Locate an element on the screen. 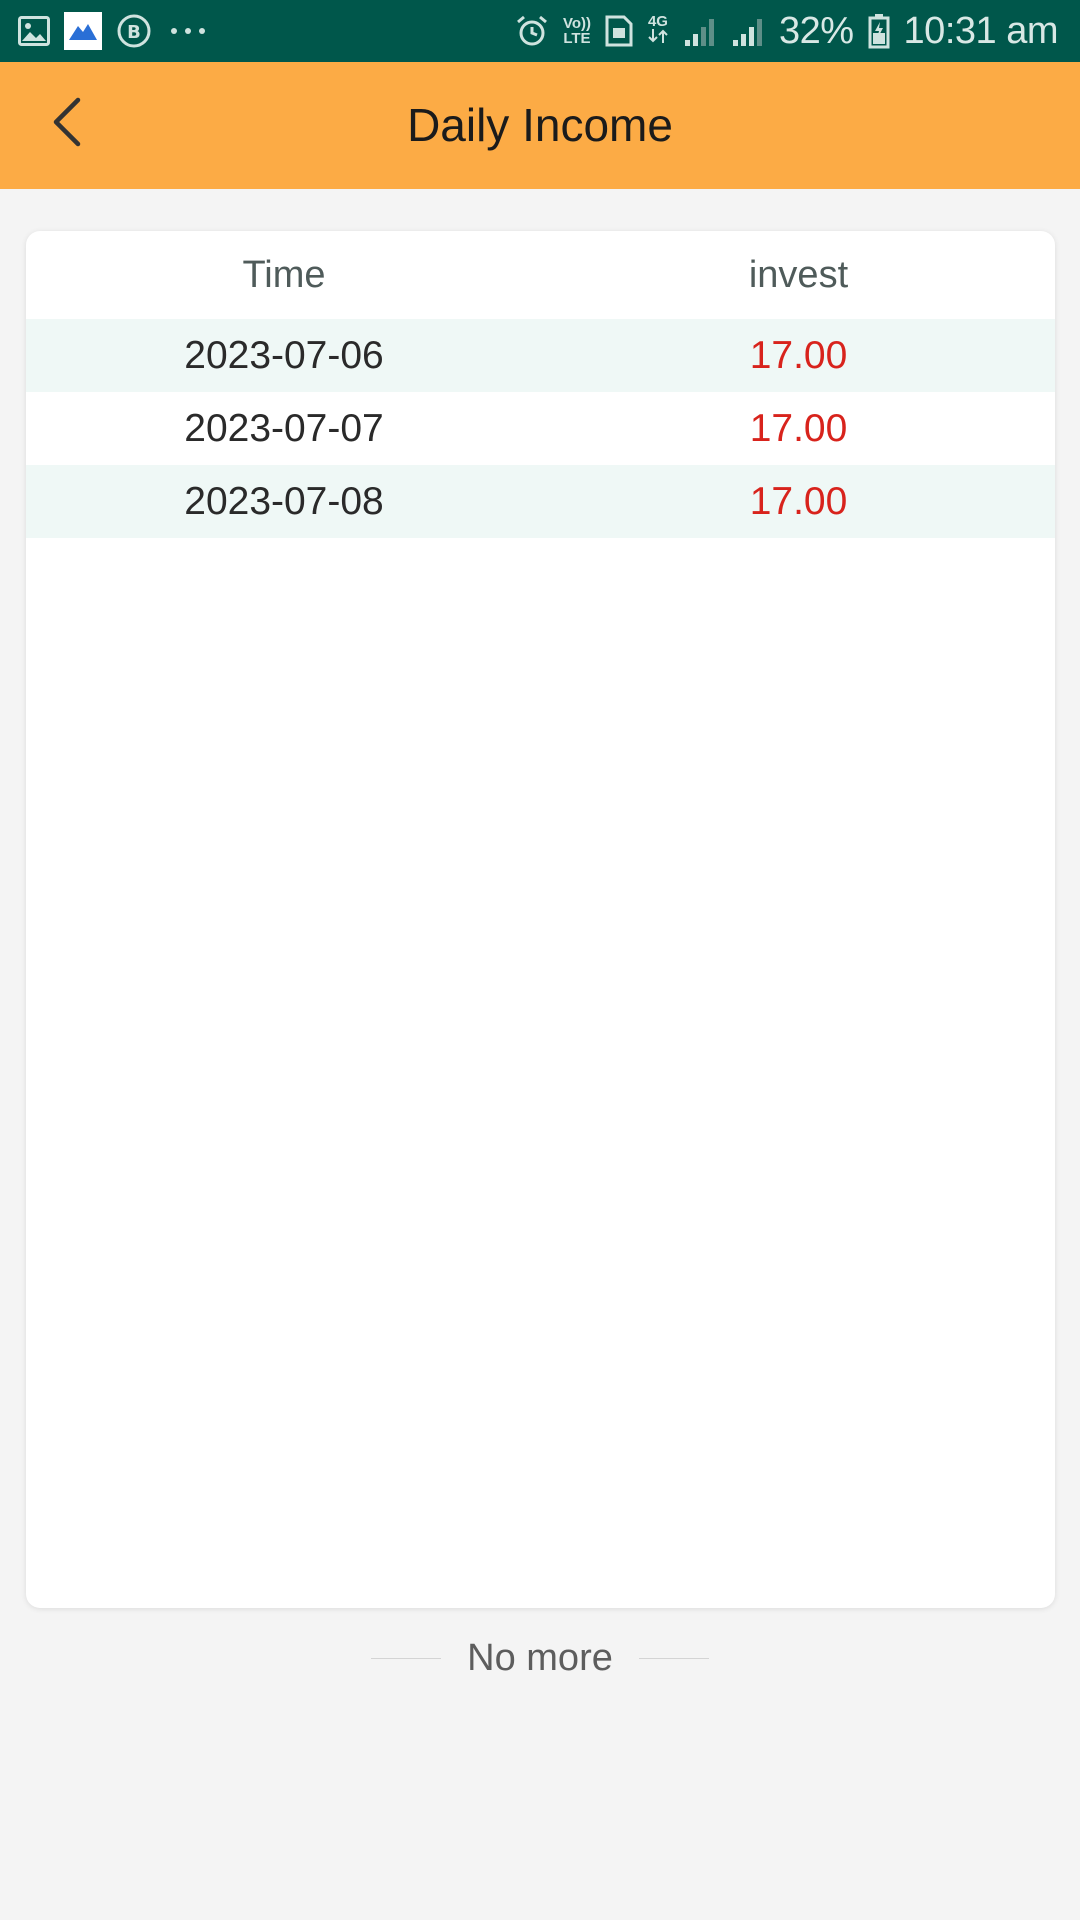 Image resolution: width=1080 pixels, height=1920 pixels. table-header: Time invest is located at coordinates (540, 275).